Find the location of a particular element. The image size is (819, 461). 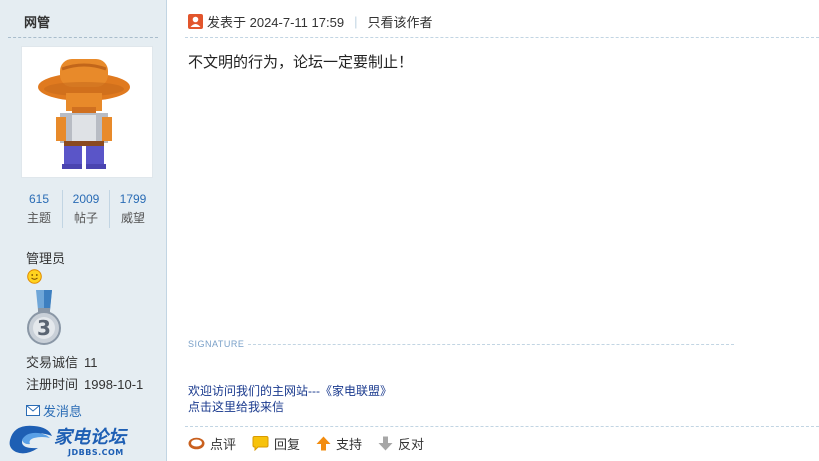

forum-logo: 家电论坛 JDBBS.COM is located at coordinates (72, 438).